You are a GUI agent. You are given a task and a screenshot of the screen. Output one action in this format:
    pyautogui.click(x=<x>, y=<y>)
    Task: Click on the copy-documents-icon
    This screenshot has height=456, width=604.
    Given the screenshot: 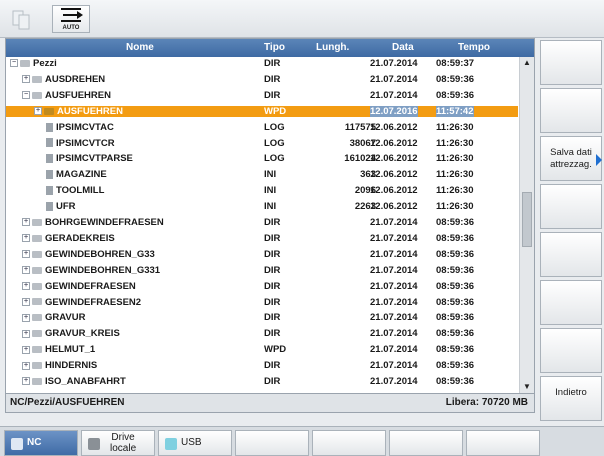 What is the action you would take?
    pyautogui.click(x=24, y=19)
    